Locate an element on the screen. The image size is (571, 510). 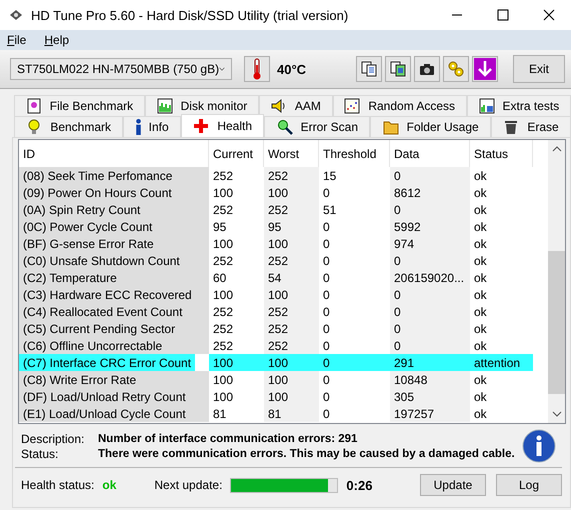
table-row: (C4) Reallocated Event Count 252 252 0 0 ok is located at coordinates (283, 311).